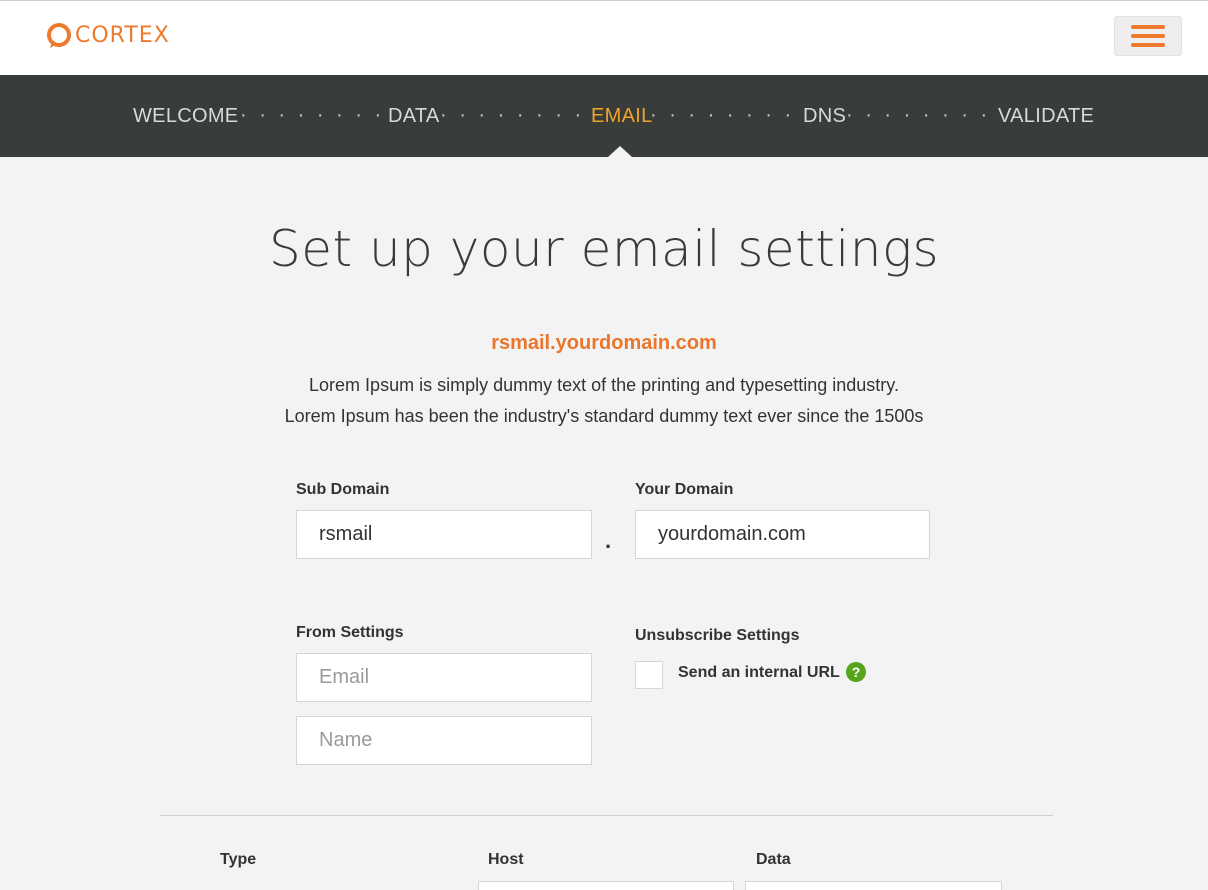  Describe the element at coordinates (759, 673) in the screenshot. I see `send-internal-url-label: Send an internal URL` at that location.